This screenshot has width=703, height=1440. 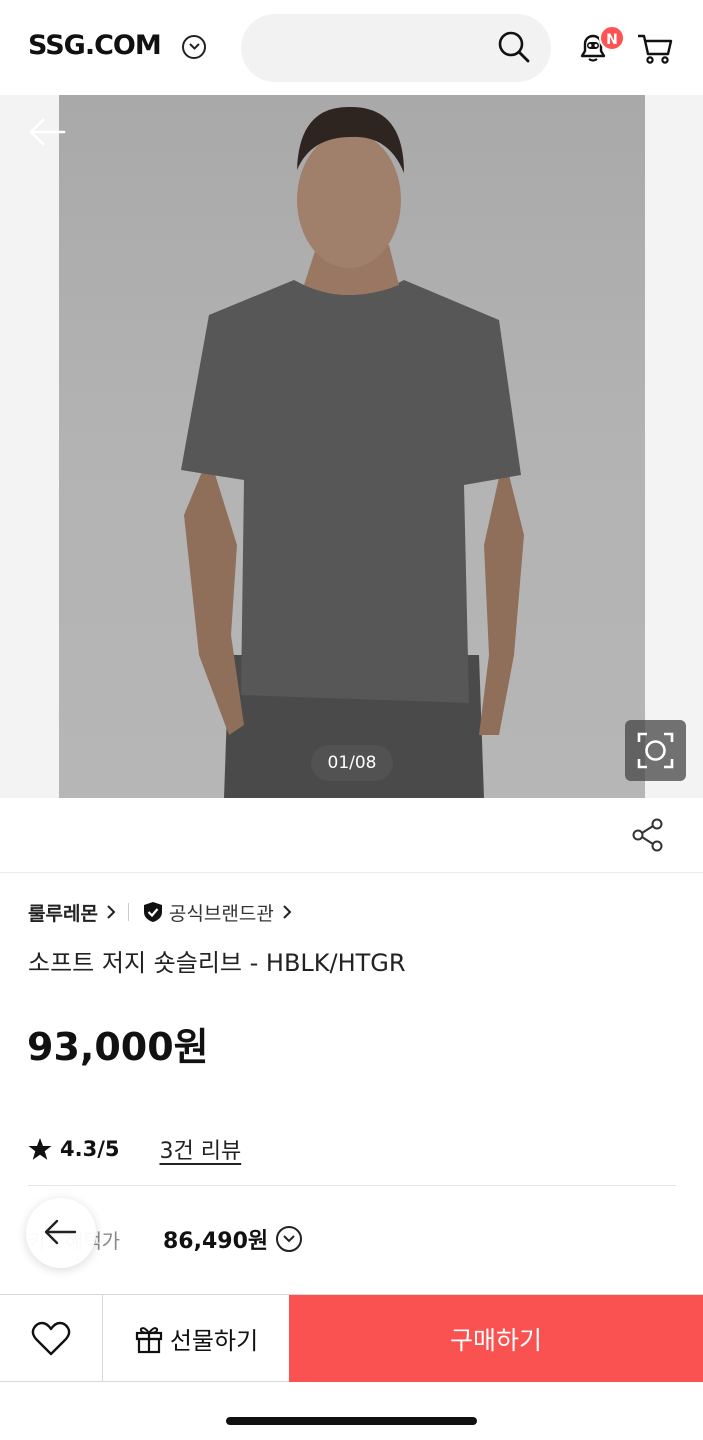 What do you see at coordinates (95, 45) in the screenshot?
I see `ssg-logo: SSG.COM` at bounding box center [95, 45].